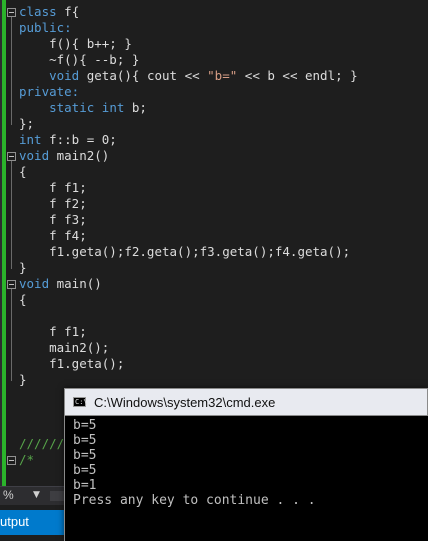  I want to click on output-tab: utput, so click(34, 522).